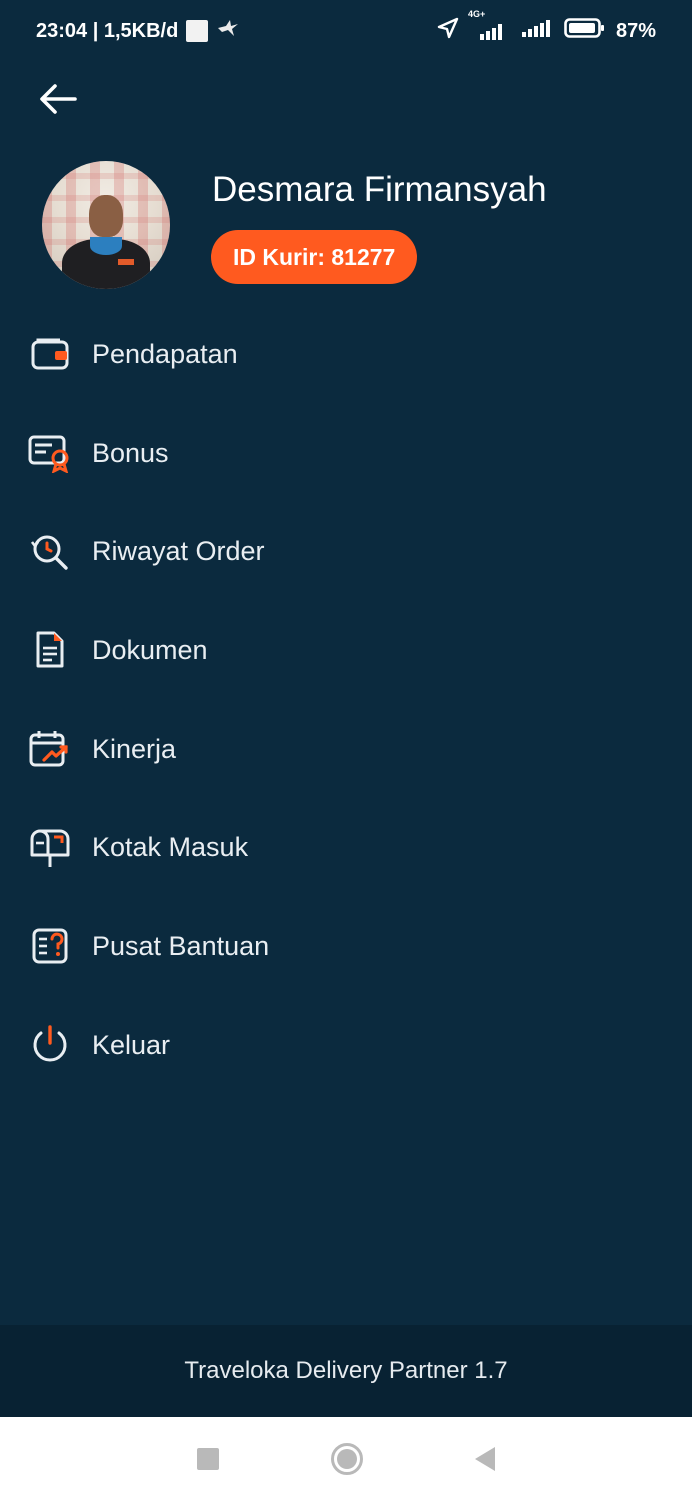 The width and height of the screenshot is (692, 1500). I want to click on battery-icon, so click(585, 31).